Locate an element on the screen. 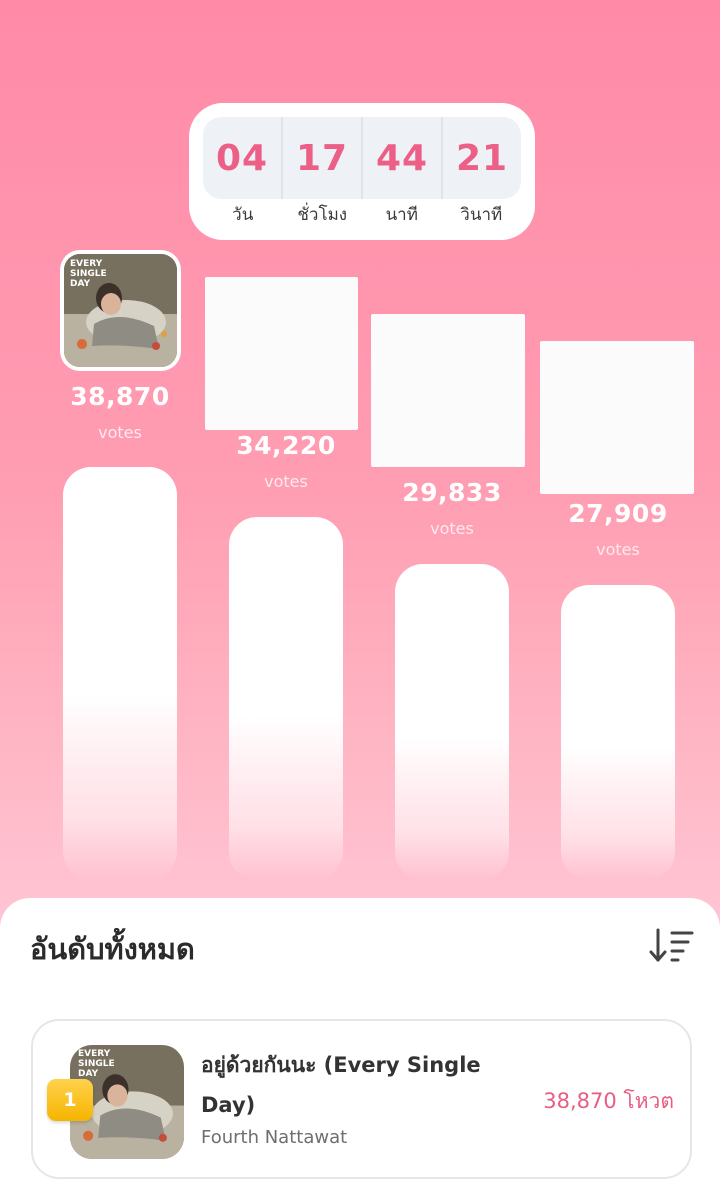  podium-votes-label-1: votes is located at coordinates (120, 432).